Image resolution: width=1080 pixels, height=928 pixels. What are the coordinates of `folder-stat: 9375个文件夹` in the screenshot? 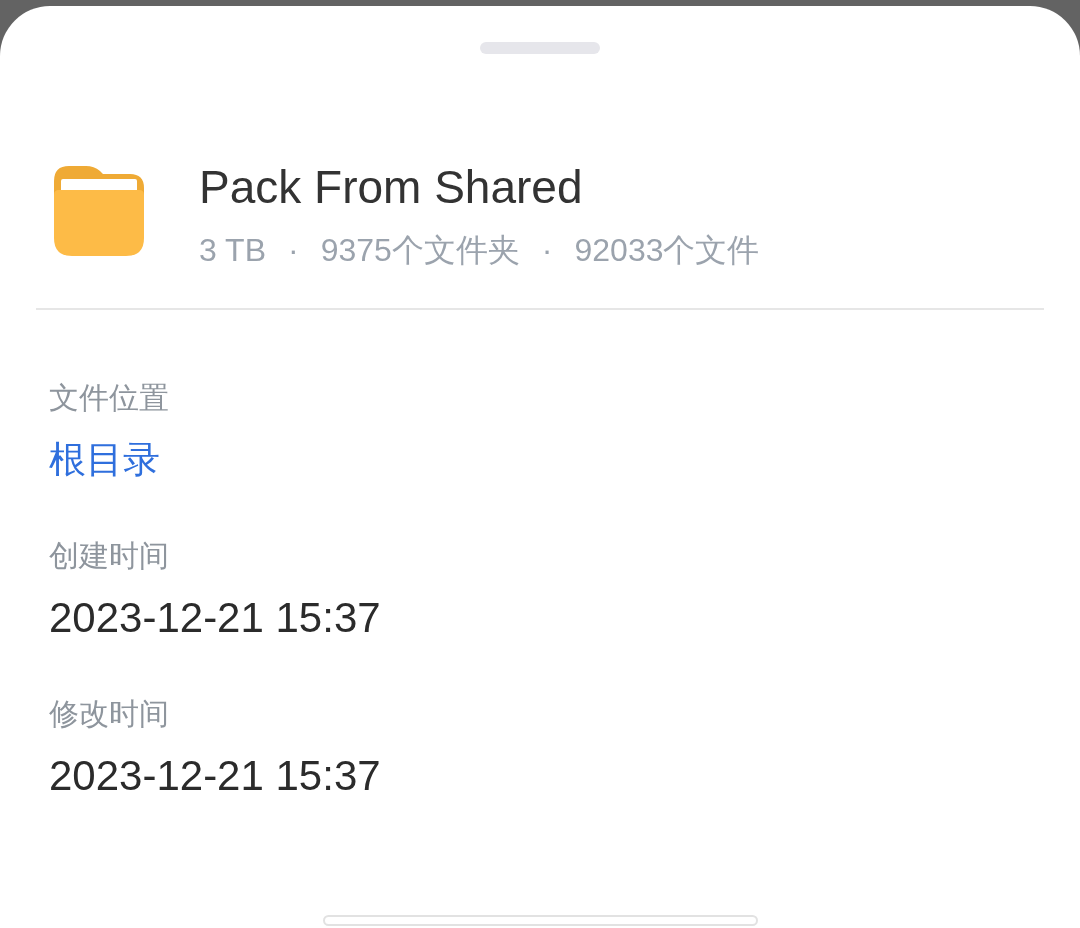 It's located at (420, 250).